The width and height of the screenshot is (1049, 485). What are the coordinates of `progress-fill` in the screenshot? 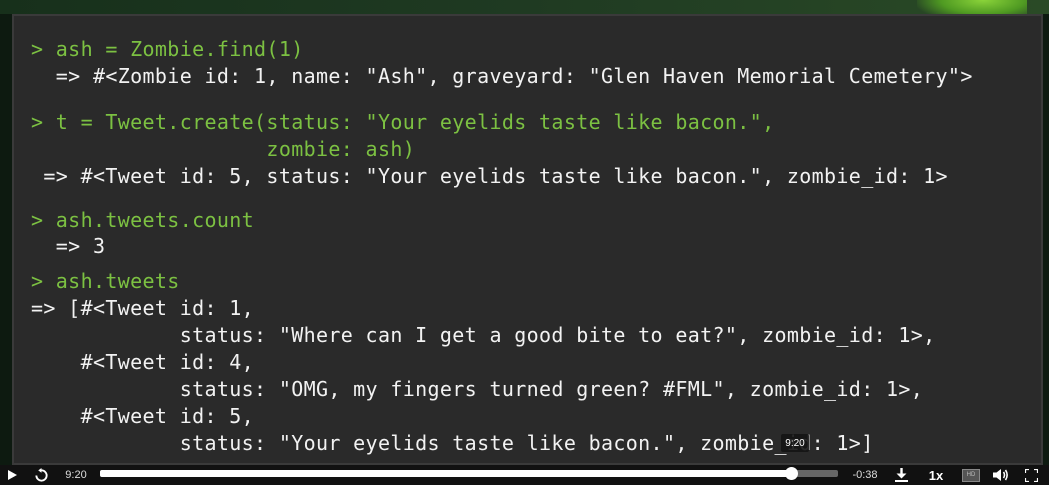 It's located at (445, 473).